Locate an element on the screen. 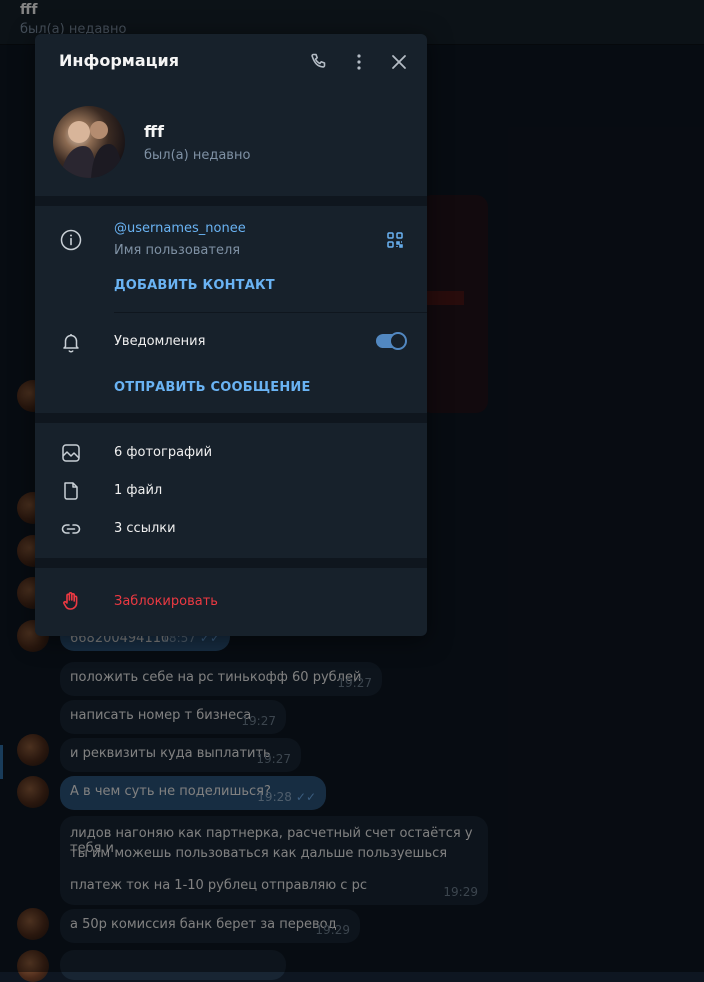  photo-icon is located at coordinates (71, 453).